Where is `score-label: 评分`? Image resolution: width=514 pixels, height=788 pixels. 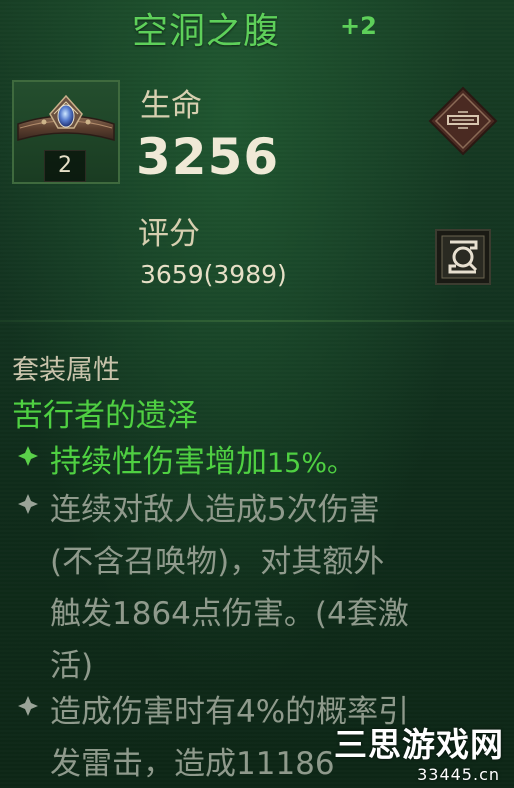
score-label: 评分 is located at coordinates (169, 234).